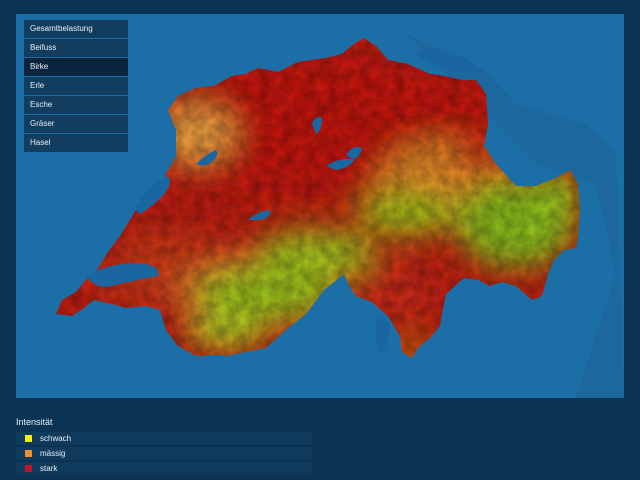  I want to click on menu-item-hasel: Hasel, so click(76, 143).